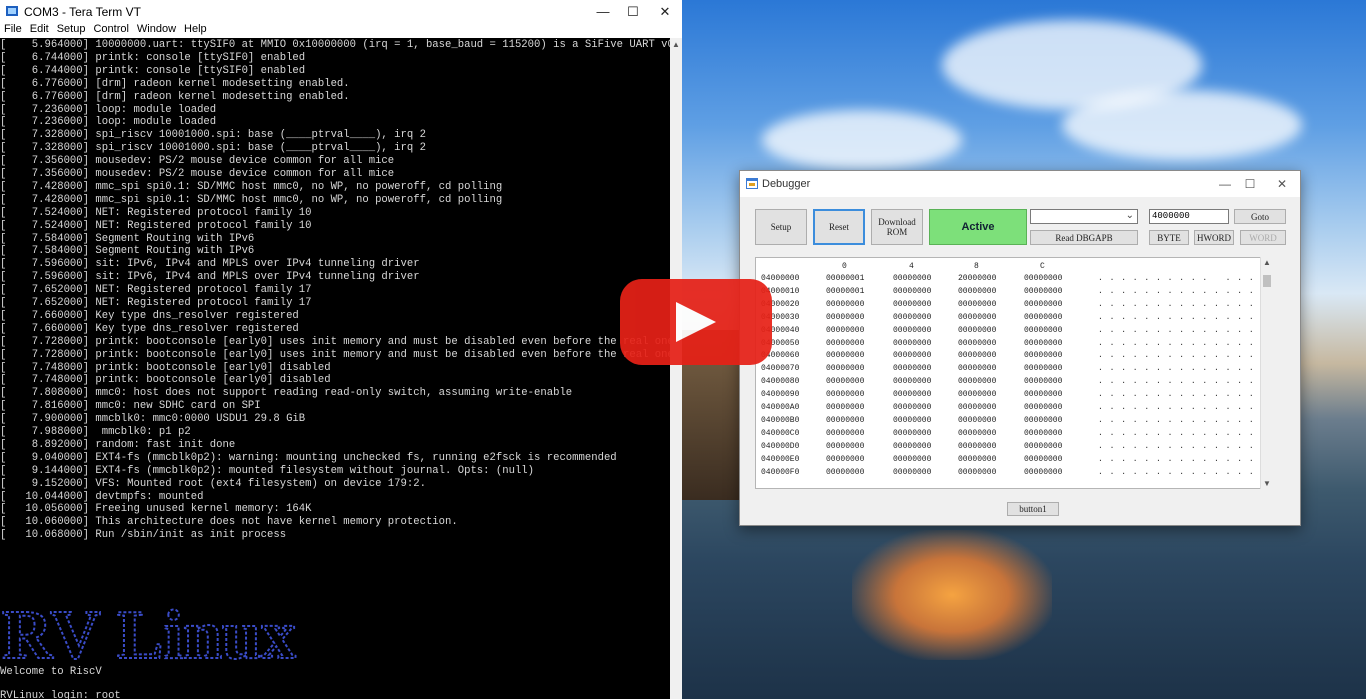 Image resolution: width=1366 pixels, height=699 pixels. What do you see at coordinates (110, 29) in the screenshot?
I see `menu-control: Control` at bounding box center [110, 29].